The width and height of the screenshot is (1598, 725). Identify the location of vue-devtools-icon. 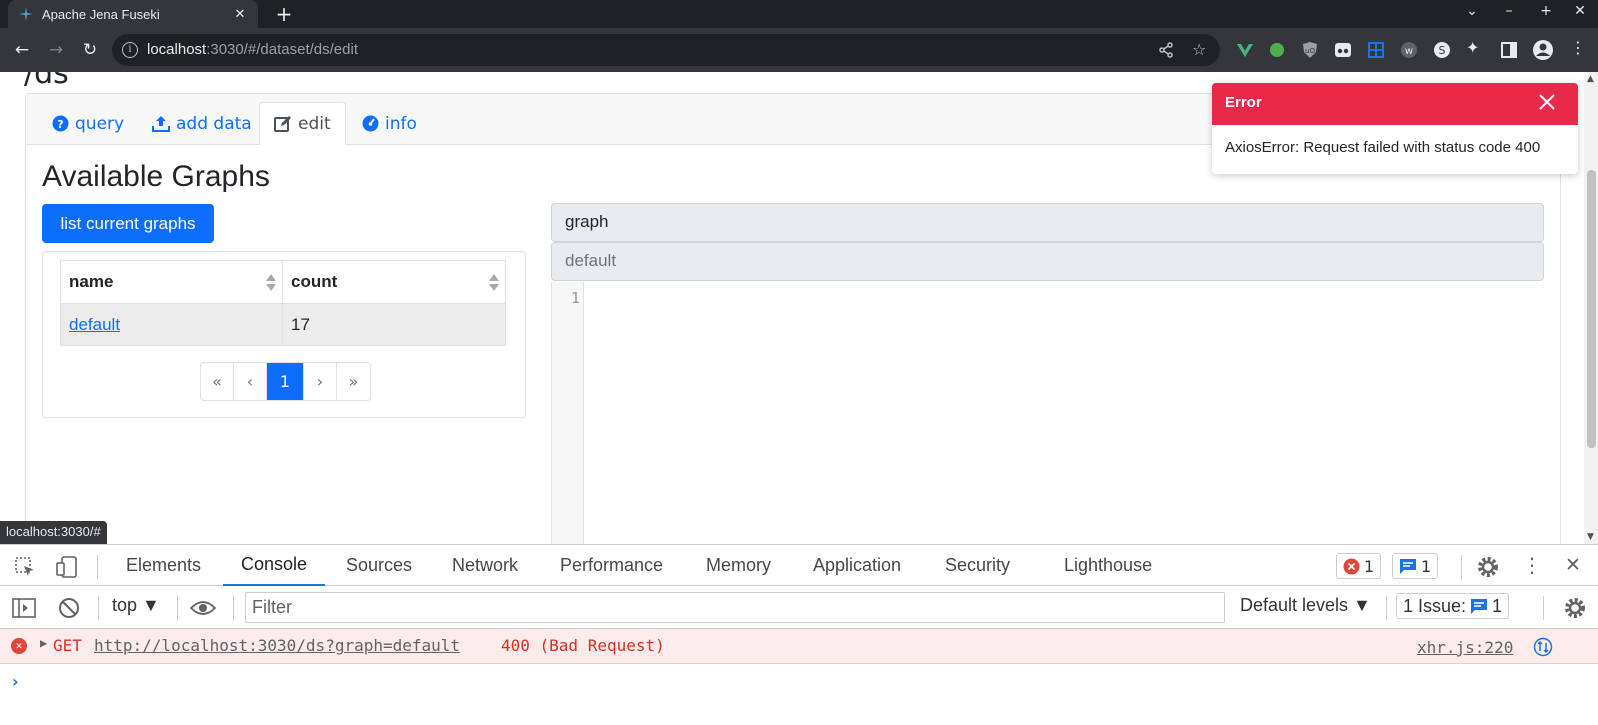
(1245, 50).